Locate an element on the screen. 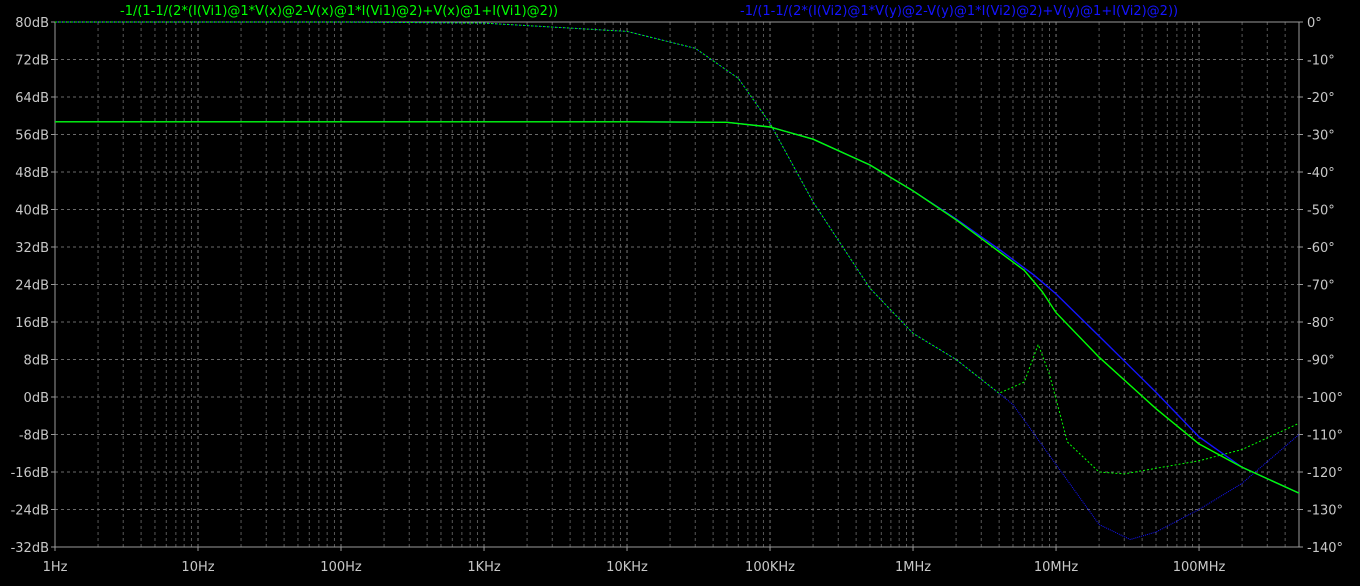 This screenshot has width=1360, height=586. x-tick-label: 100MHz is located at coordinates (1199, 567).